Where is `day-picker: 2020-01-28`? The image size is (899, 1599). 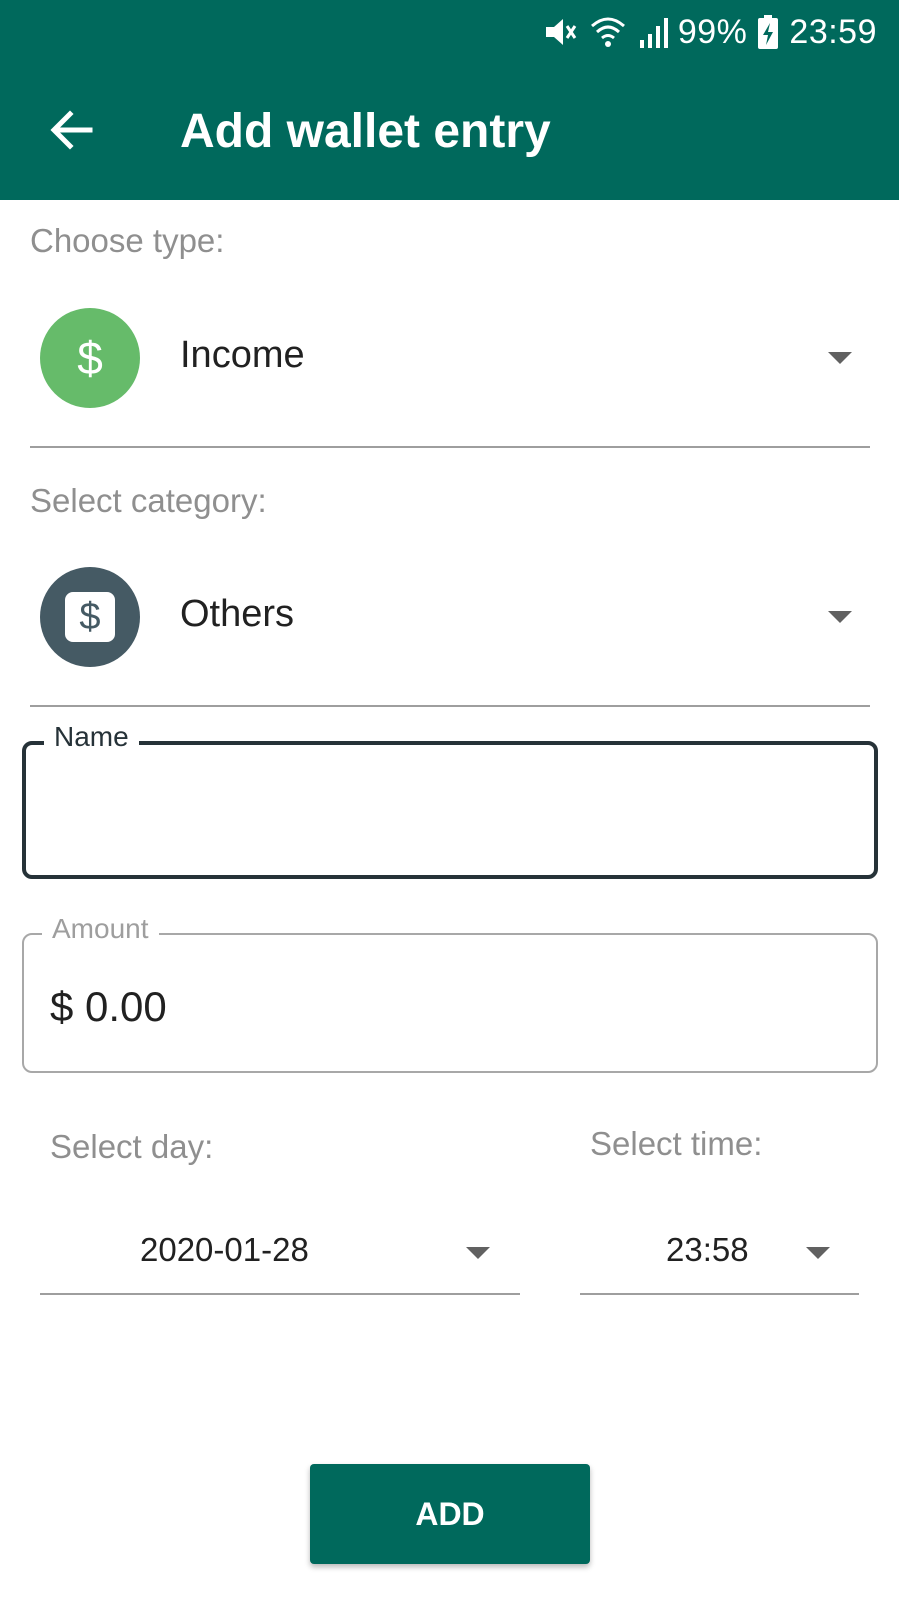
day-picker: 2020-01-28 is located at coordinates (280, 1260).